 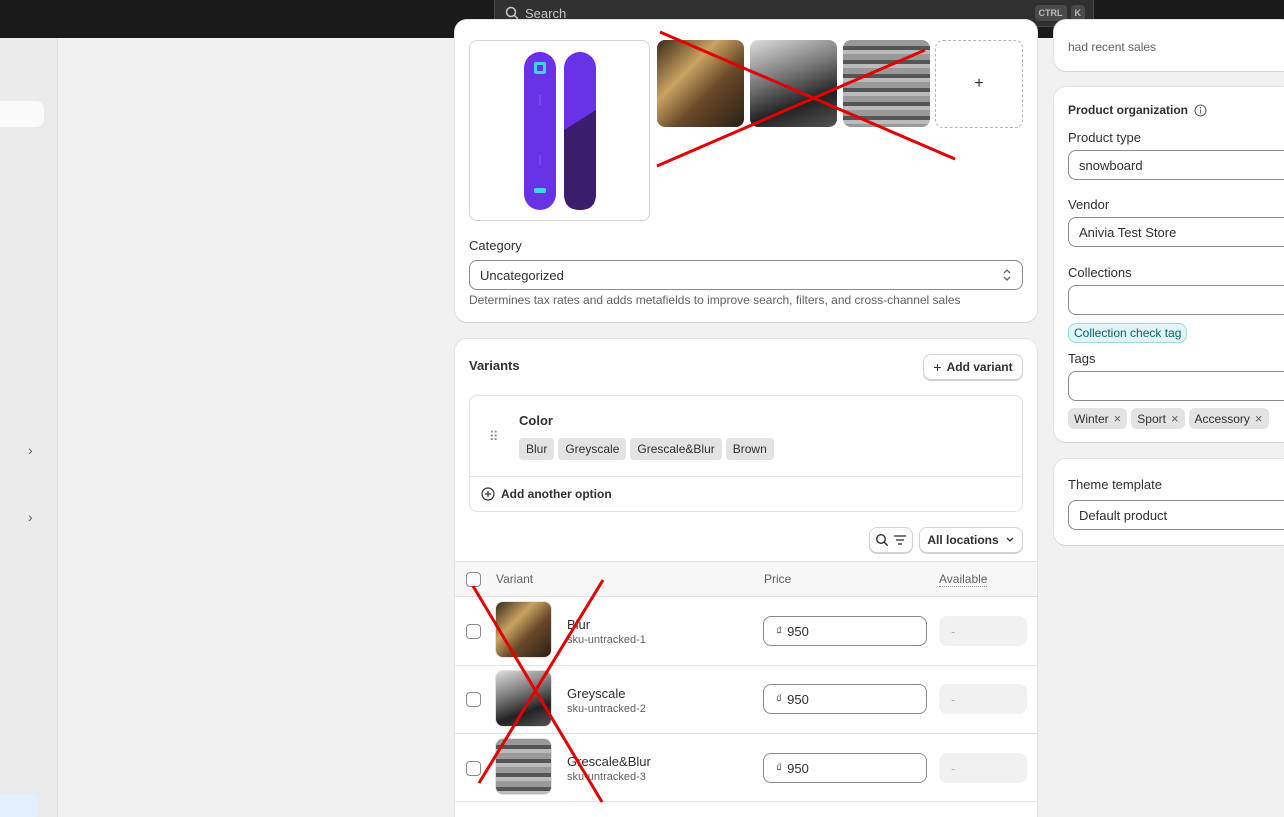 What do you see at coordinates (609, 761) in the screenshot?
I see `variant-name: Grescale&Blur` at bounding box center [609, 761].